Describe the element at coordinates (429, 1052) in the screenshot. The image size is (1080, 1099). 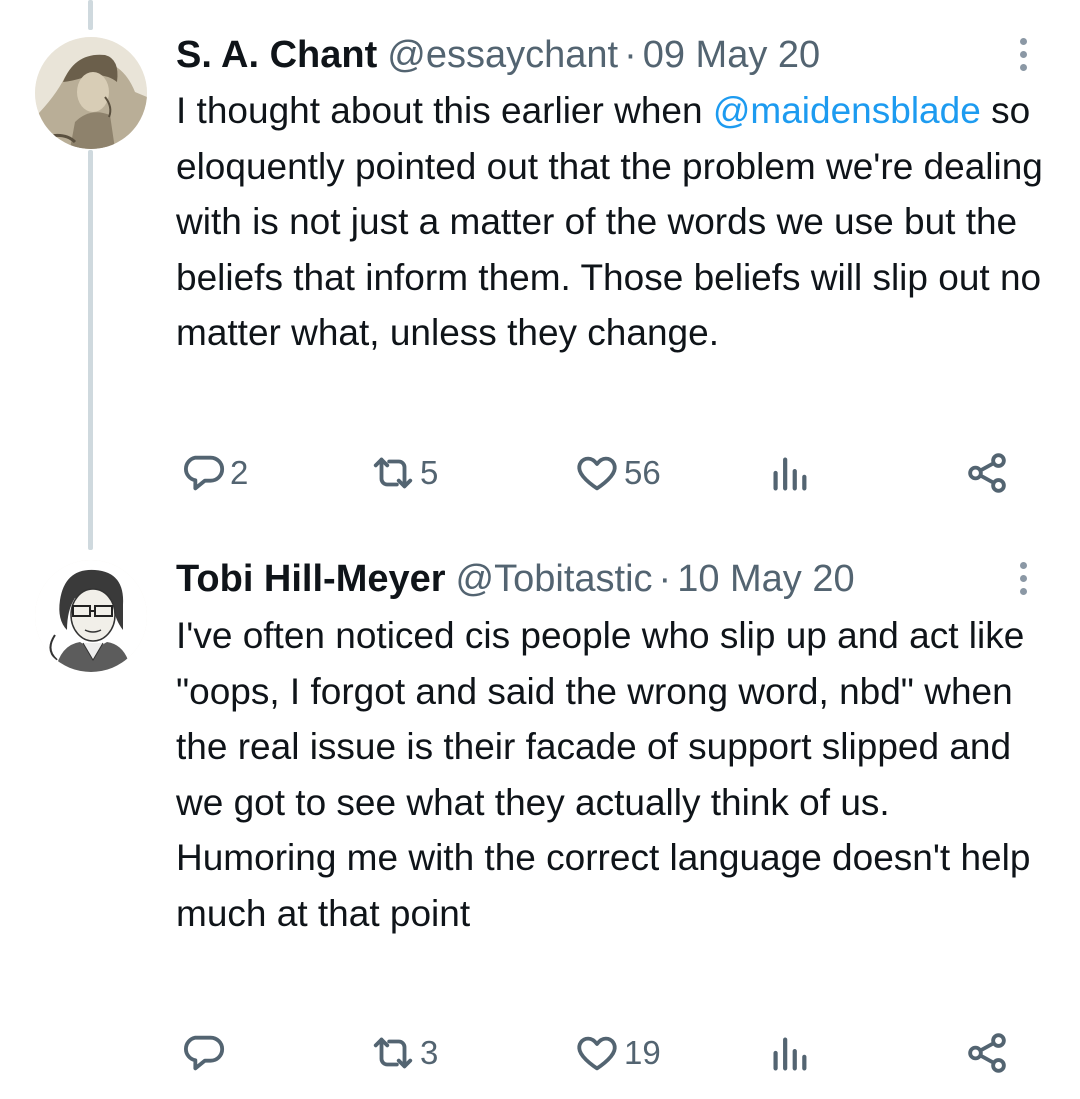
I see `repost-count: 3` at that location.